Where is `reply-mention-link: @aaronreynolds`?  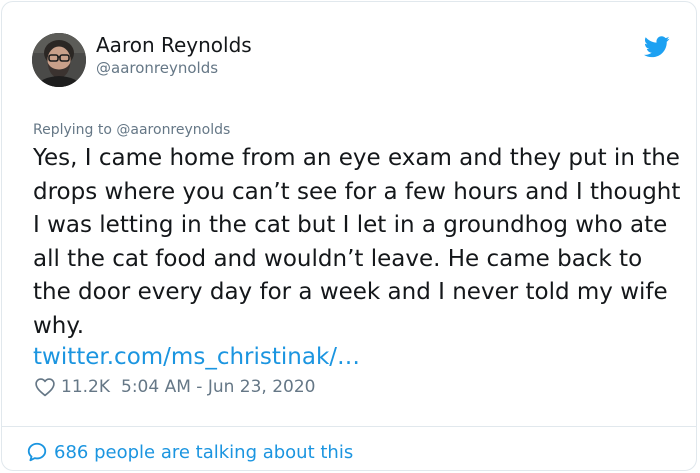
reply-mention-link: @aaronreynolds is located at coordinates (173, 130).